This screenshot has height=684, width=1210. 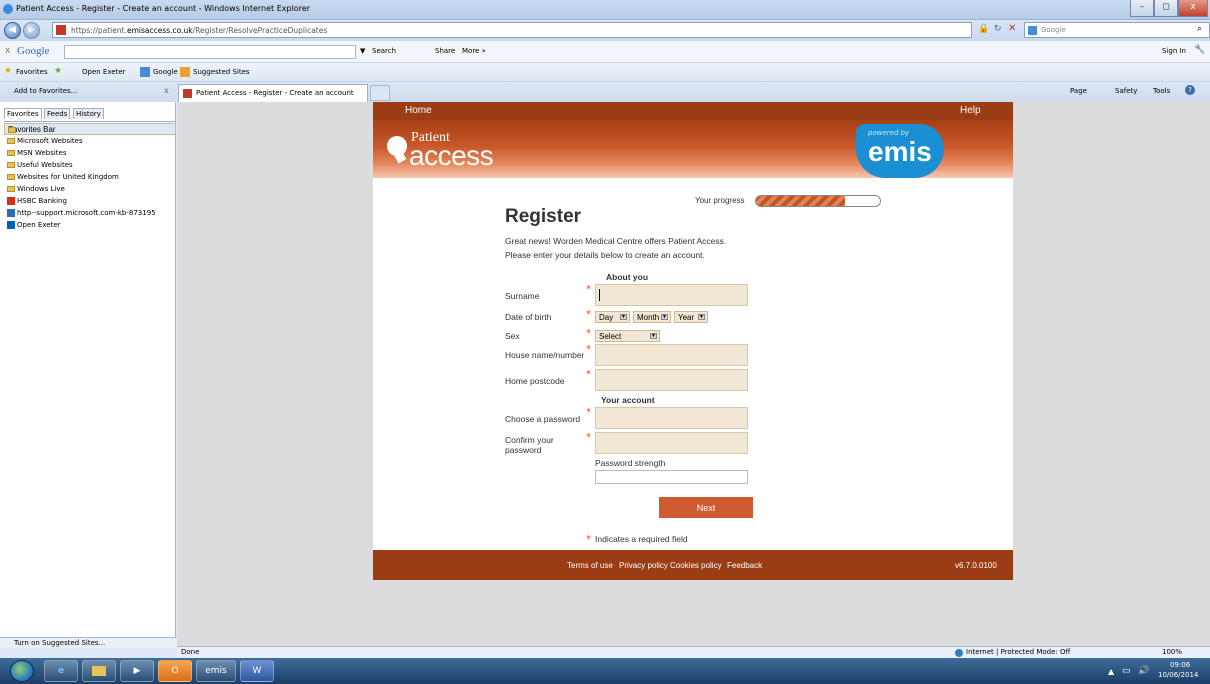 What do you see at coordinates (474, 51) in the screenshot?
I see `more-button: More »` at bounding box center [474, 51].